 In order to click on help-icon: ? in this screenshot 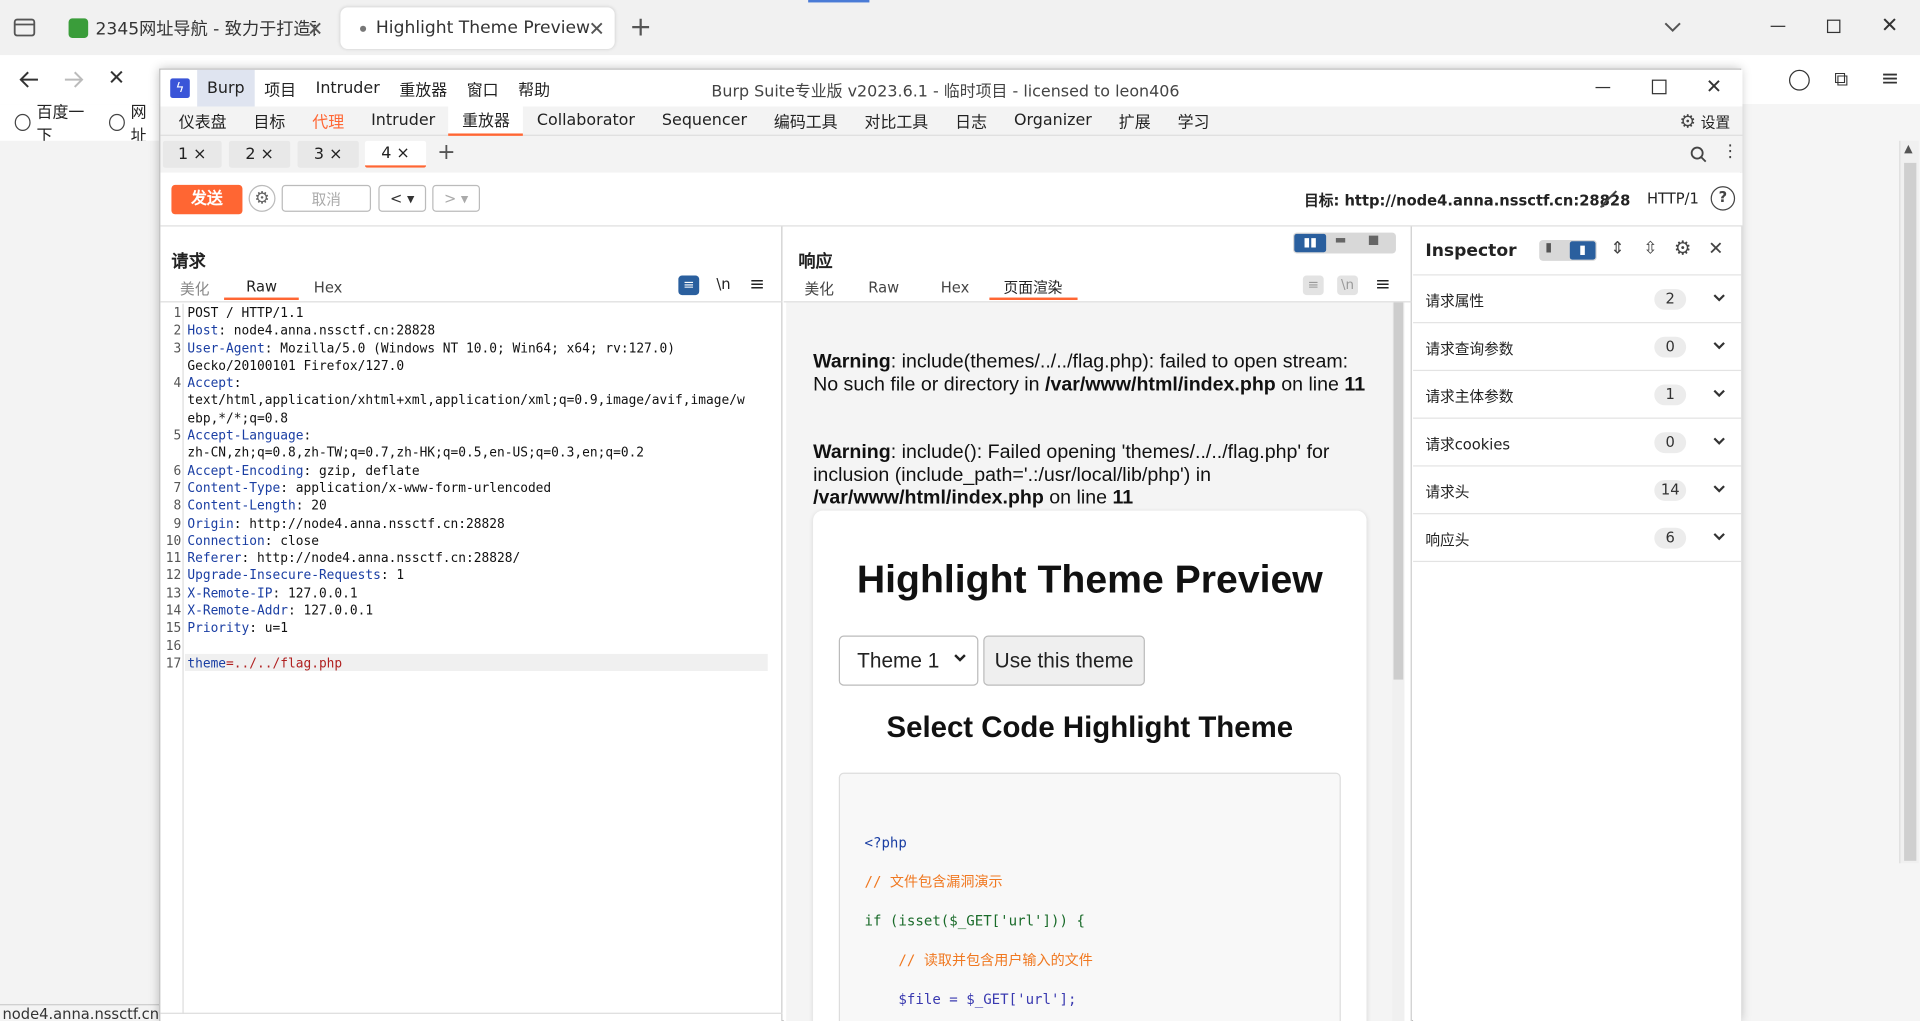, I will do `click(1723, 198)`.